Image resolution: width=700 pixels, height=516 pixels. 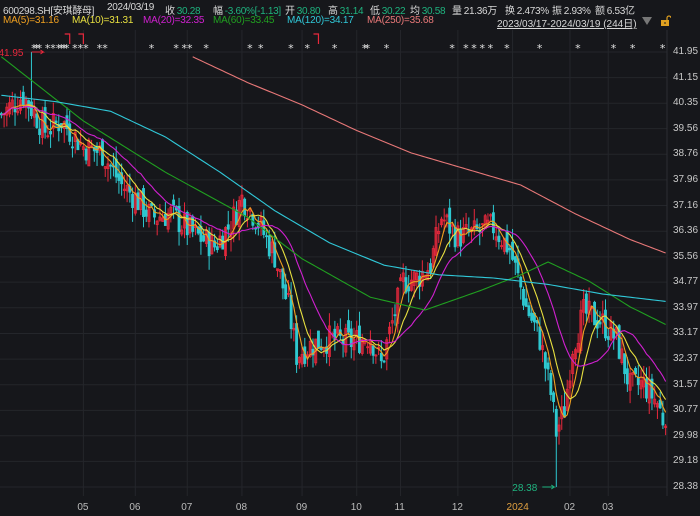 I want to click on x-tick-label: 05, so click(x=83, y=507).